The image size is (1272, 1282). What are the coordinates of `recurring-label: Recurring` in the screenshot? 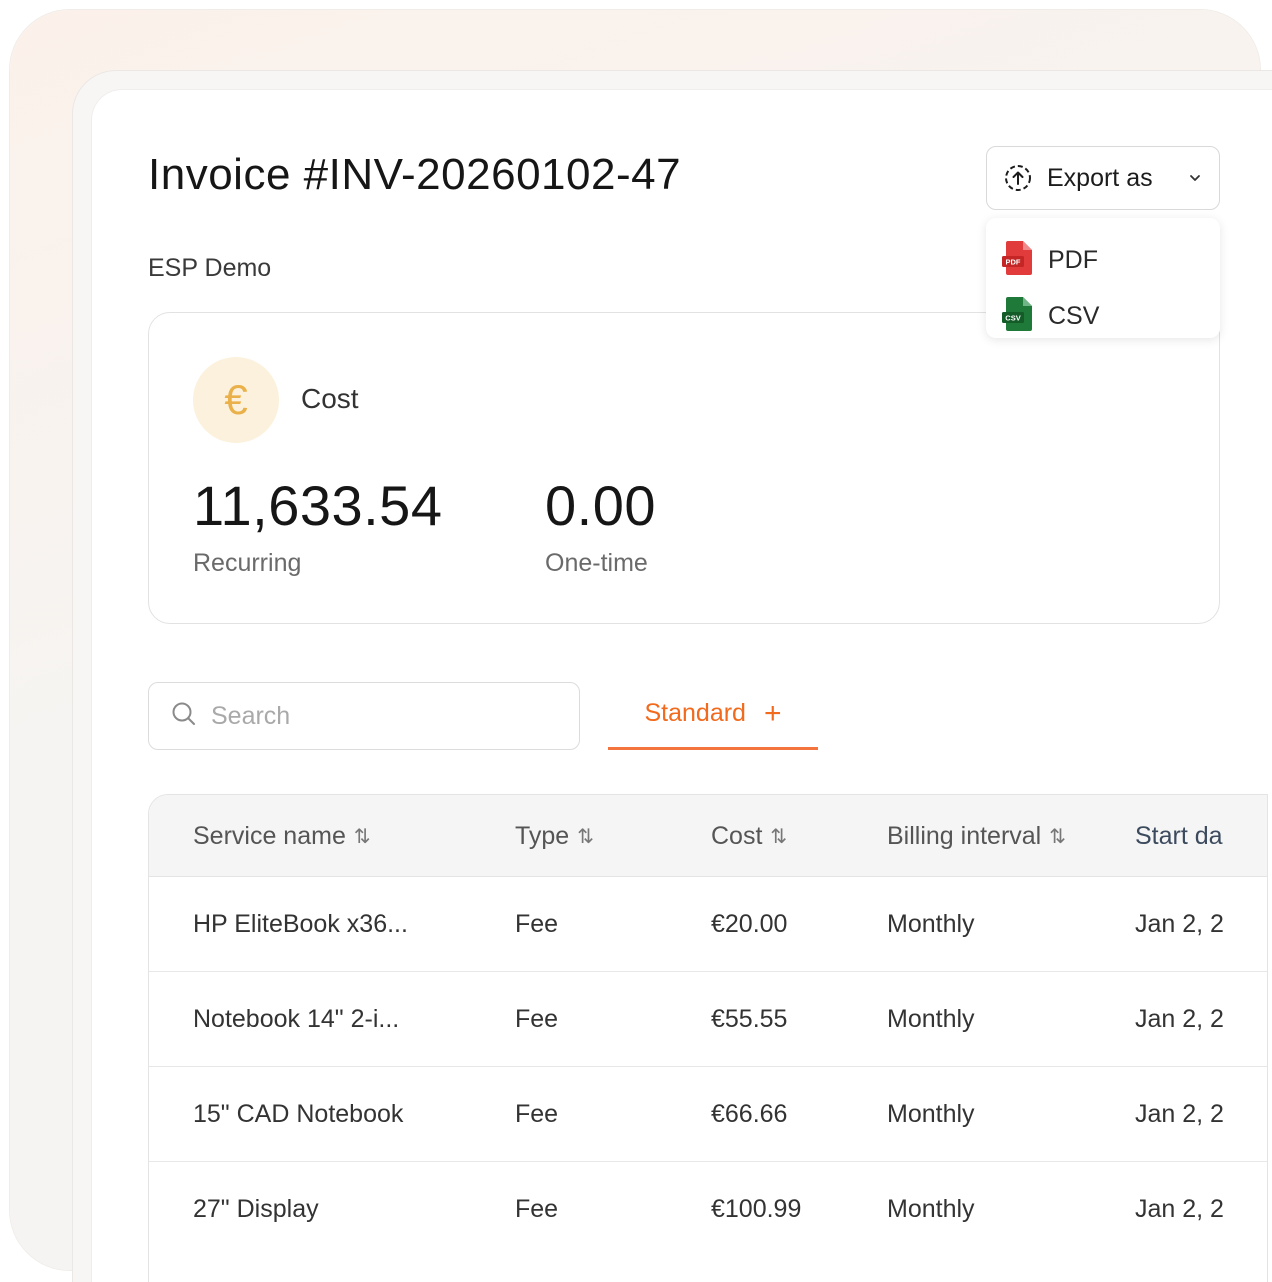 It's located at (247, 563).